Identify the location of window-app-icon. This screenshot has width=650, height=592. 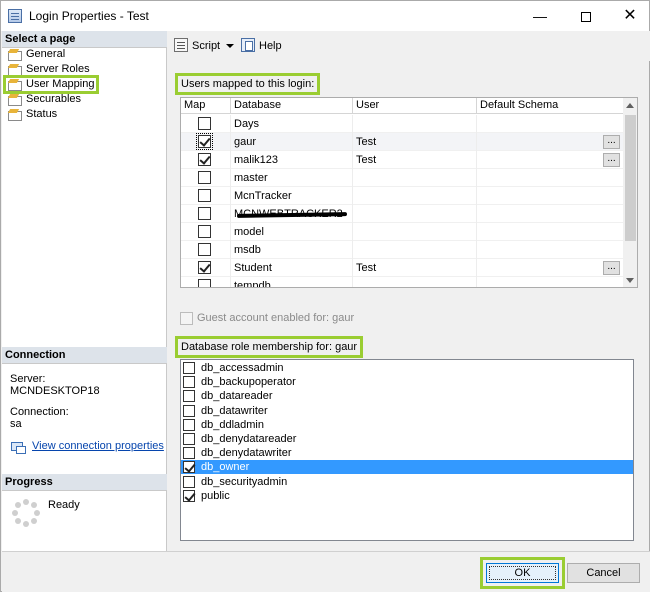
(15, 16).